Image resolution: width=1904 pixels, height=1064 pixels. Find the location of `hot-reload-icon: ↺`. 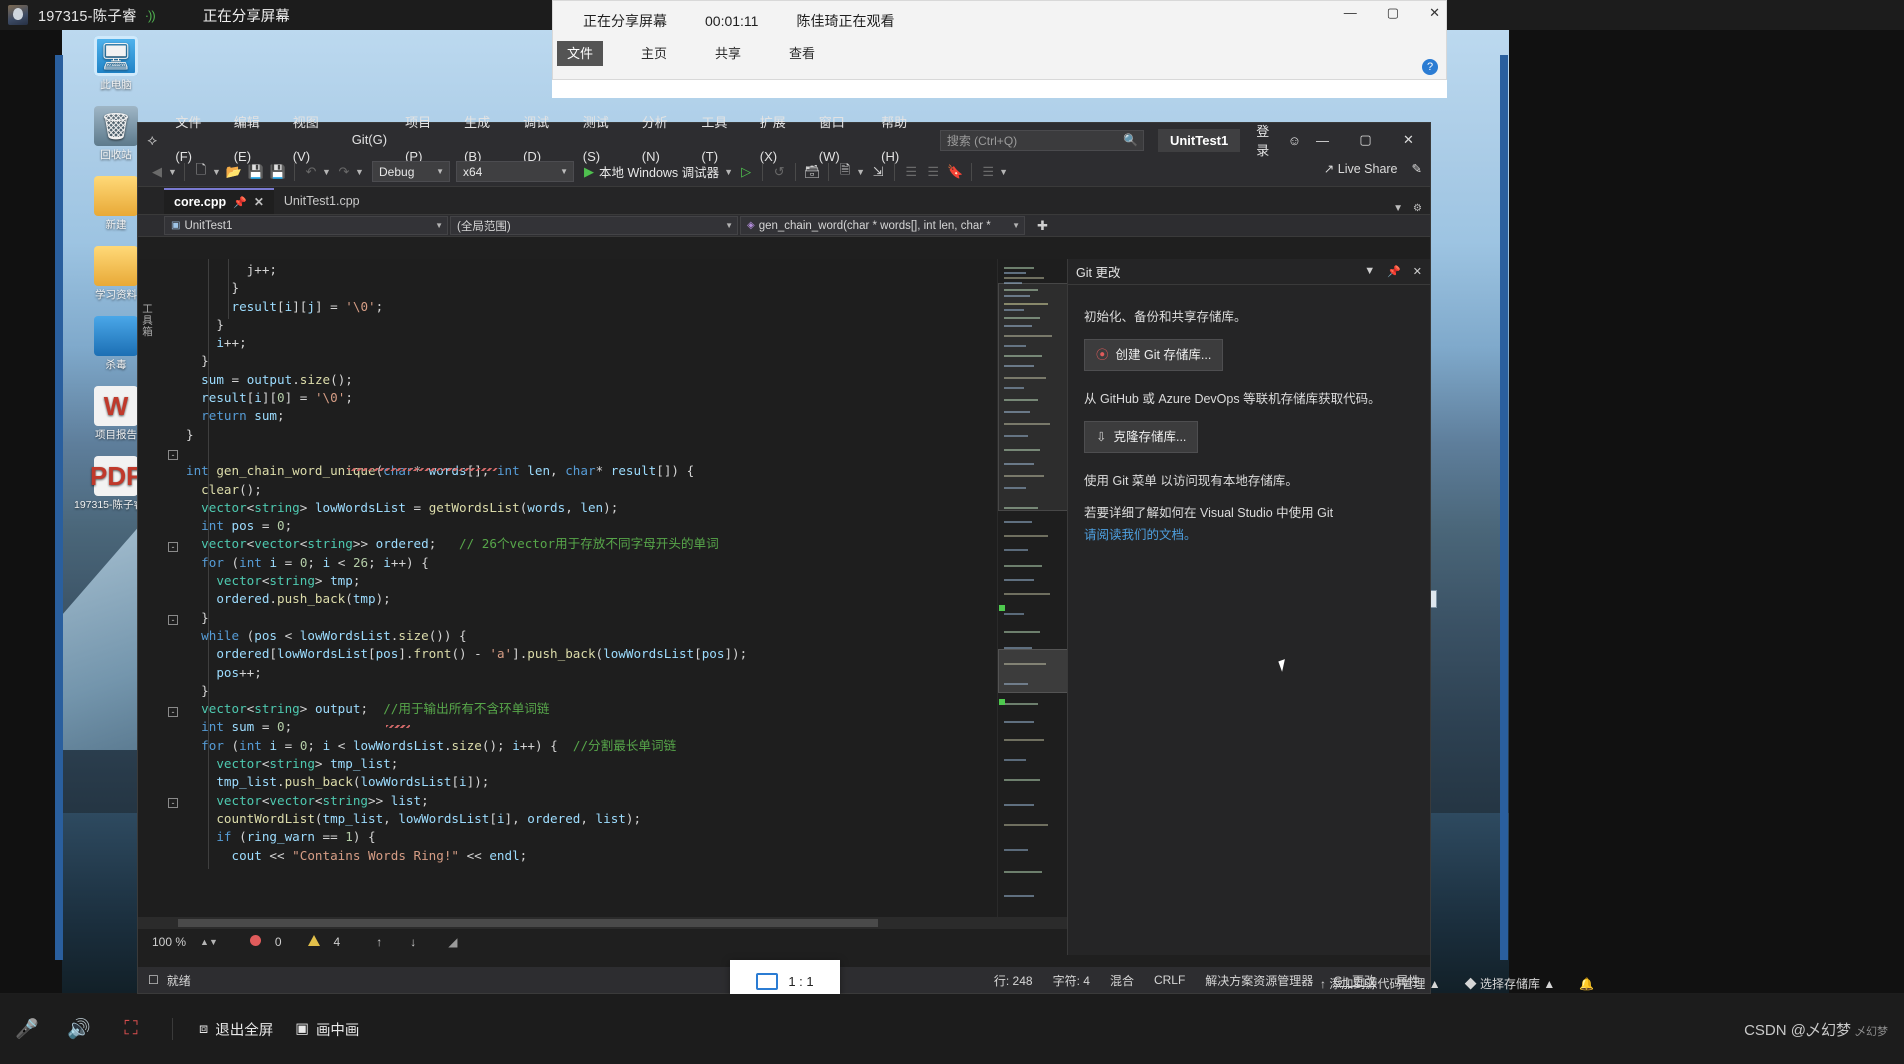

hot-reload-icon: ↺ is located at coordinates (779, 172).